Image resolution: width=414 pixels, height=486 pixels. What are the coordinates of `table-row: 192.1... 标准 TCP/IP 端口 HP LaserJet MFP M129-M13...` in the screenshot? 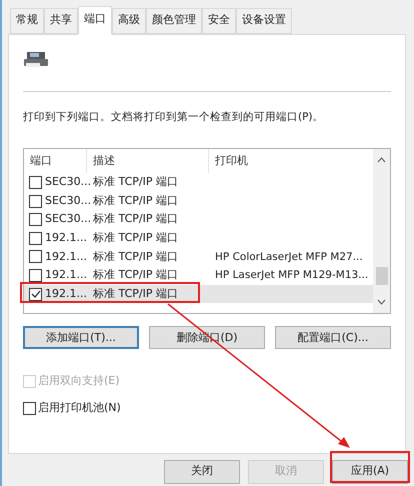 It's located at (198, 275).